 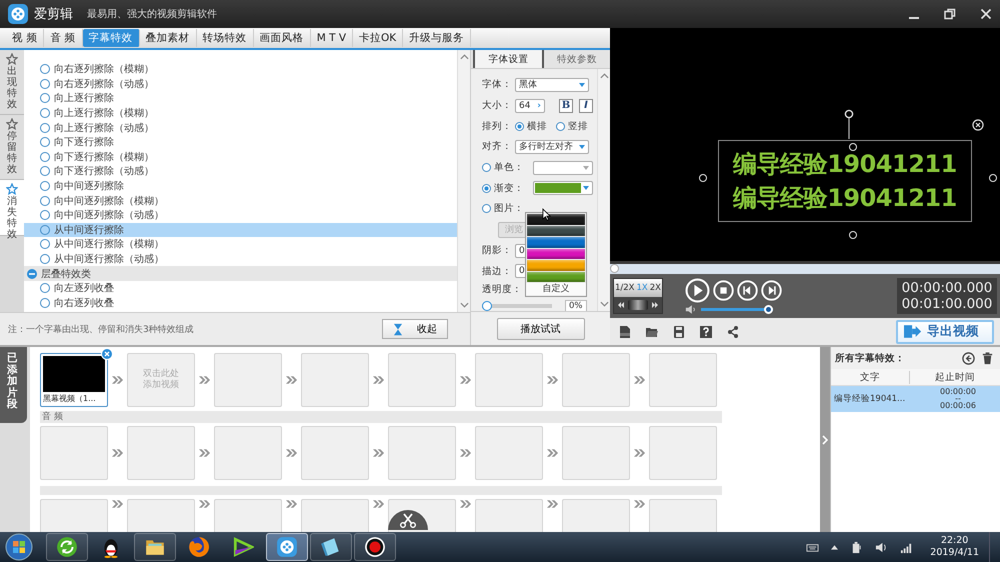 What do you see at coordinates (556, 289) in the screenshot?
I see `custom-option: 自定义` at bounding box center [556, 289].